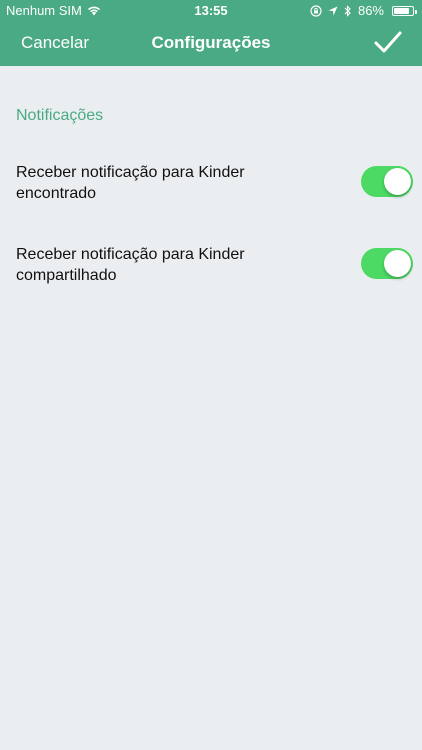 This screenshot has height=750, width=422. What do you see at coordinates (333, 10) in the screenshot?
I see `location-icon` at bounding box center [333, 10].